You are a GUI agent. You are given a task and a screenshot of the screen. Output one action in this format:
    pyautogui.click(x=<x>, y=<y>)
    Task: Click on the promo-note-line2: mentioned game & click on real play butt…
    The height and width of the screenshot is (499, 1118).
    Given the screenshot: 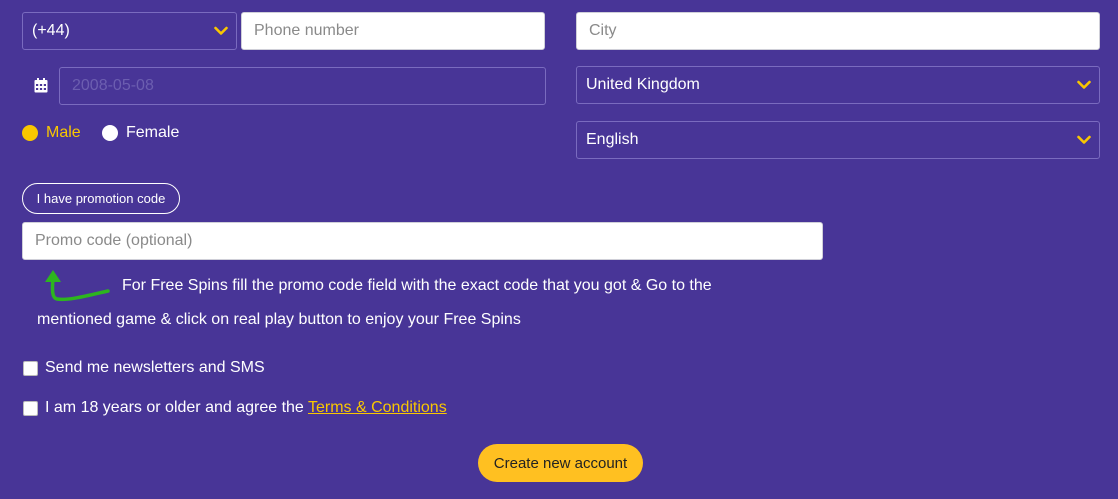 What is the action you would take?
    pyautogui.click(x=279, y=319)
    